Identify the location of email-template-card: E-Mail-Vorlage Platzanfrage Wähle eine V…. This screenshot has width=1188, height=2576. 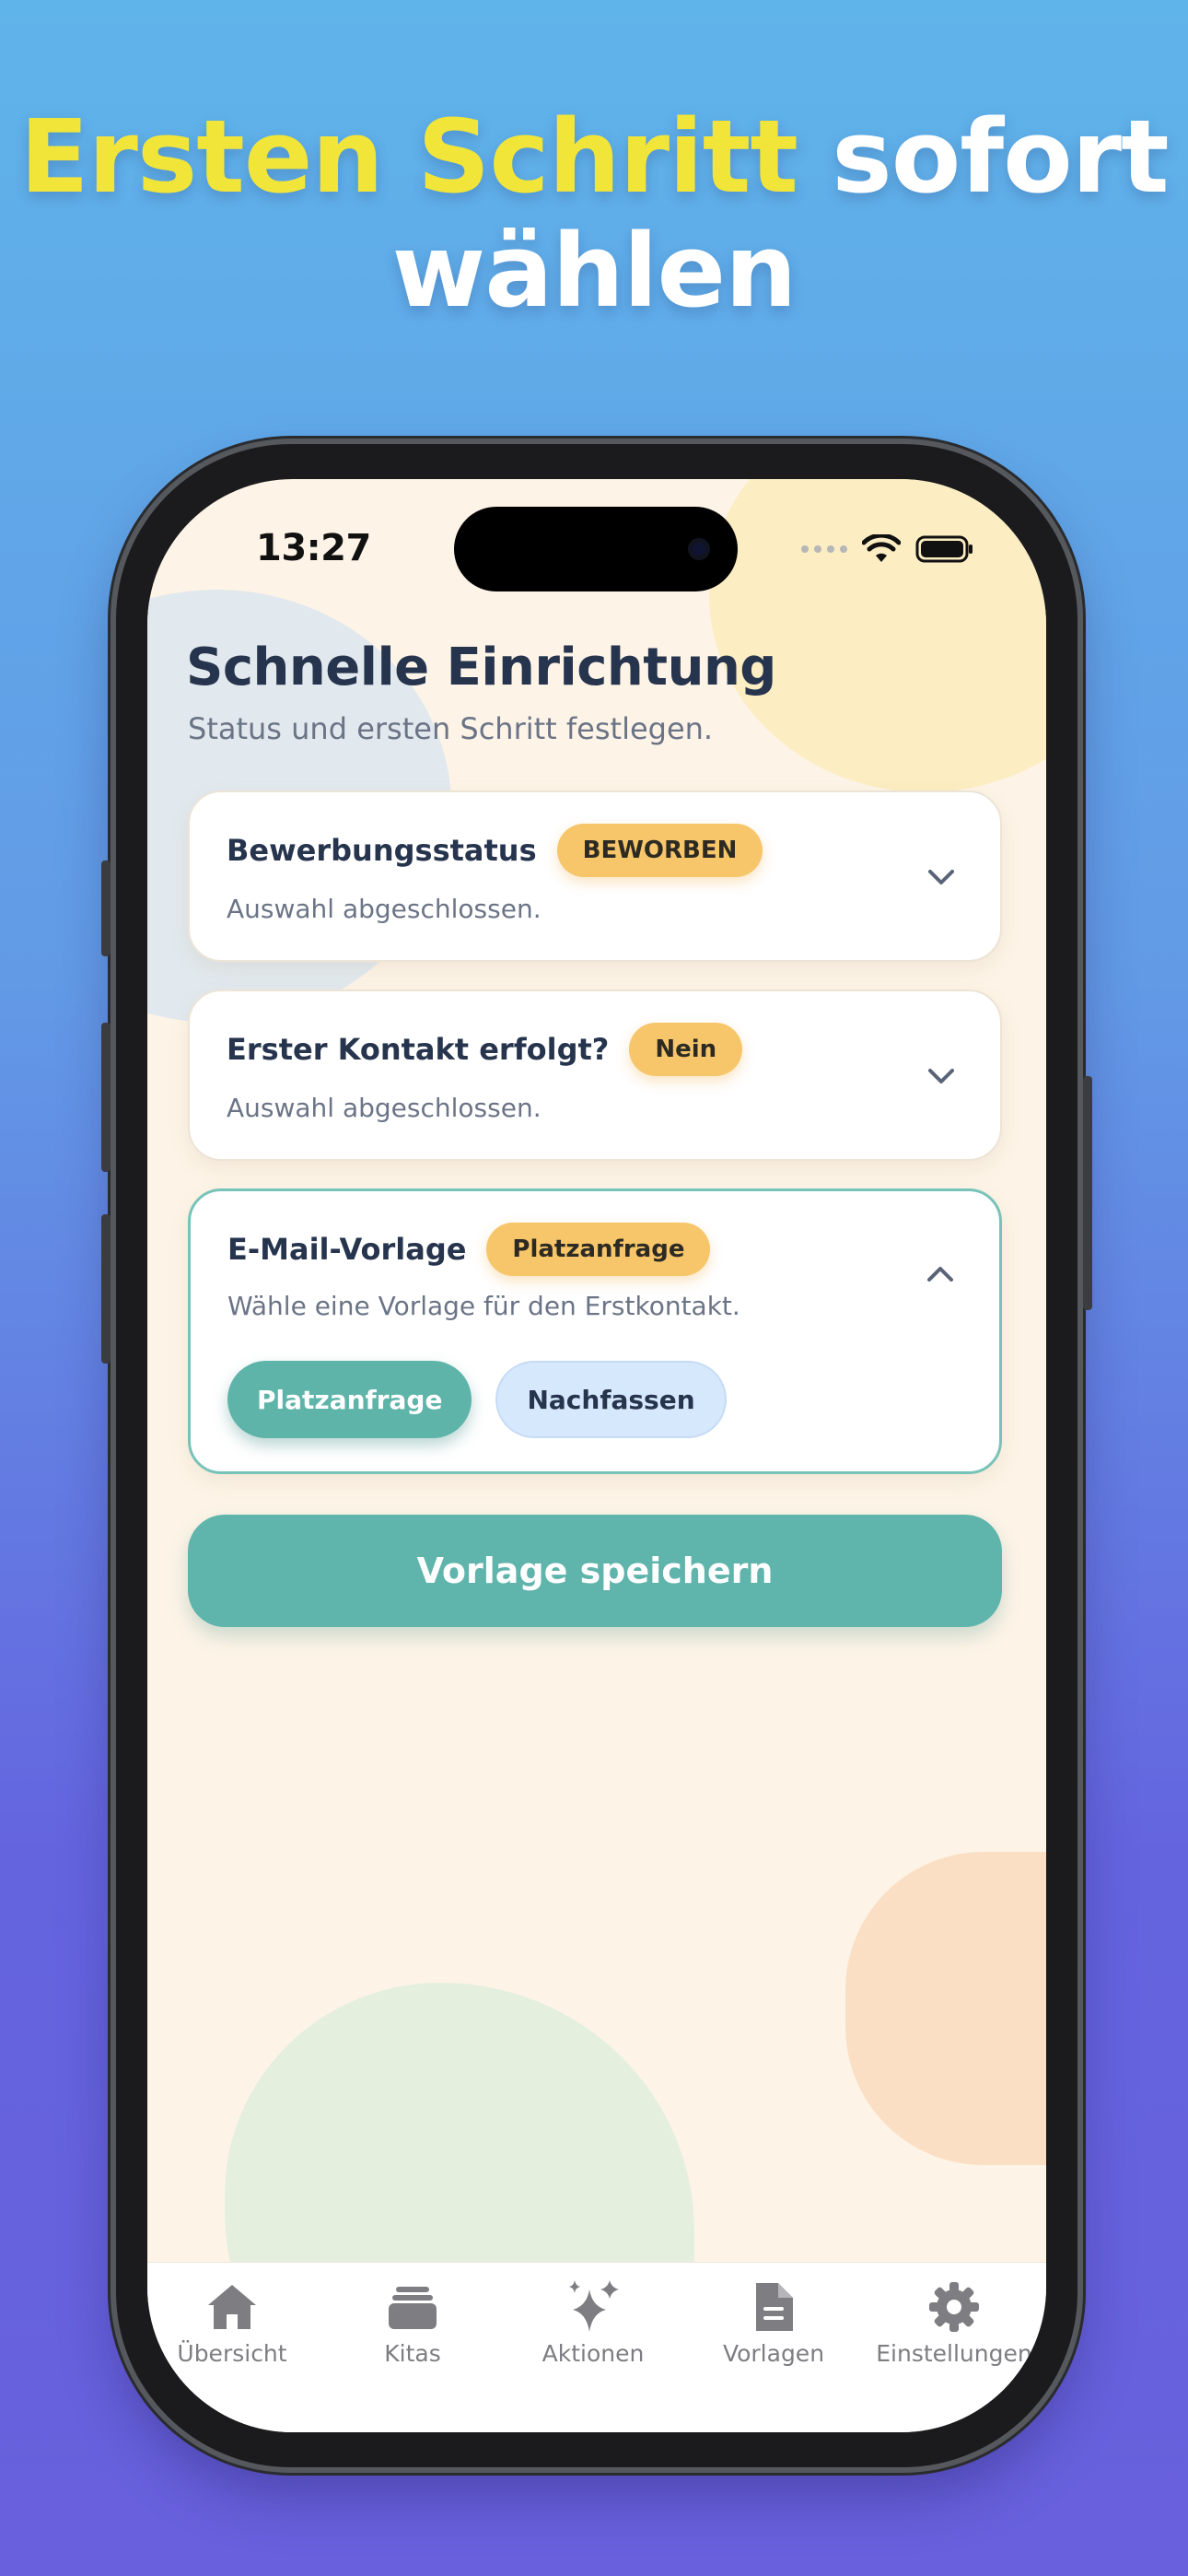
(595, 1331).